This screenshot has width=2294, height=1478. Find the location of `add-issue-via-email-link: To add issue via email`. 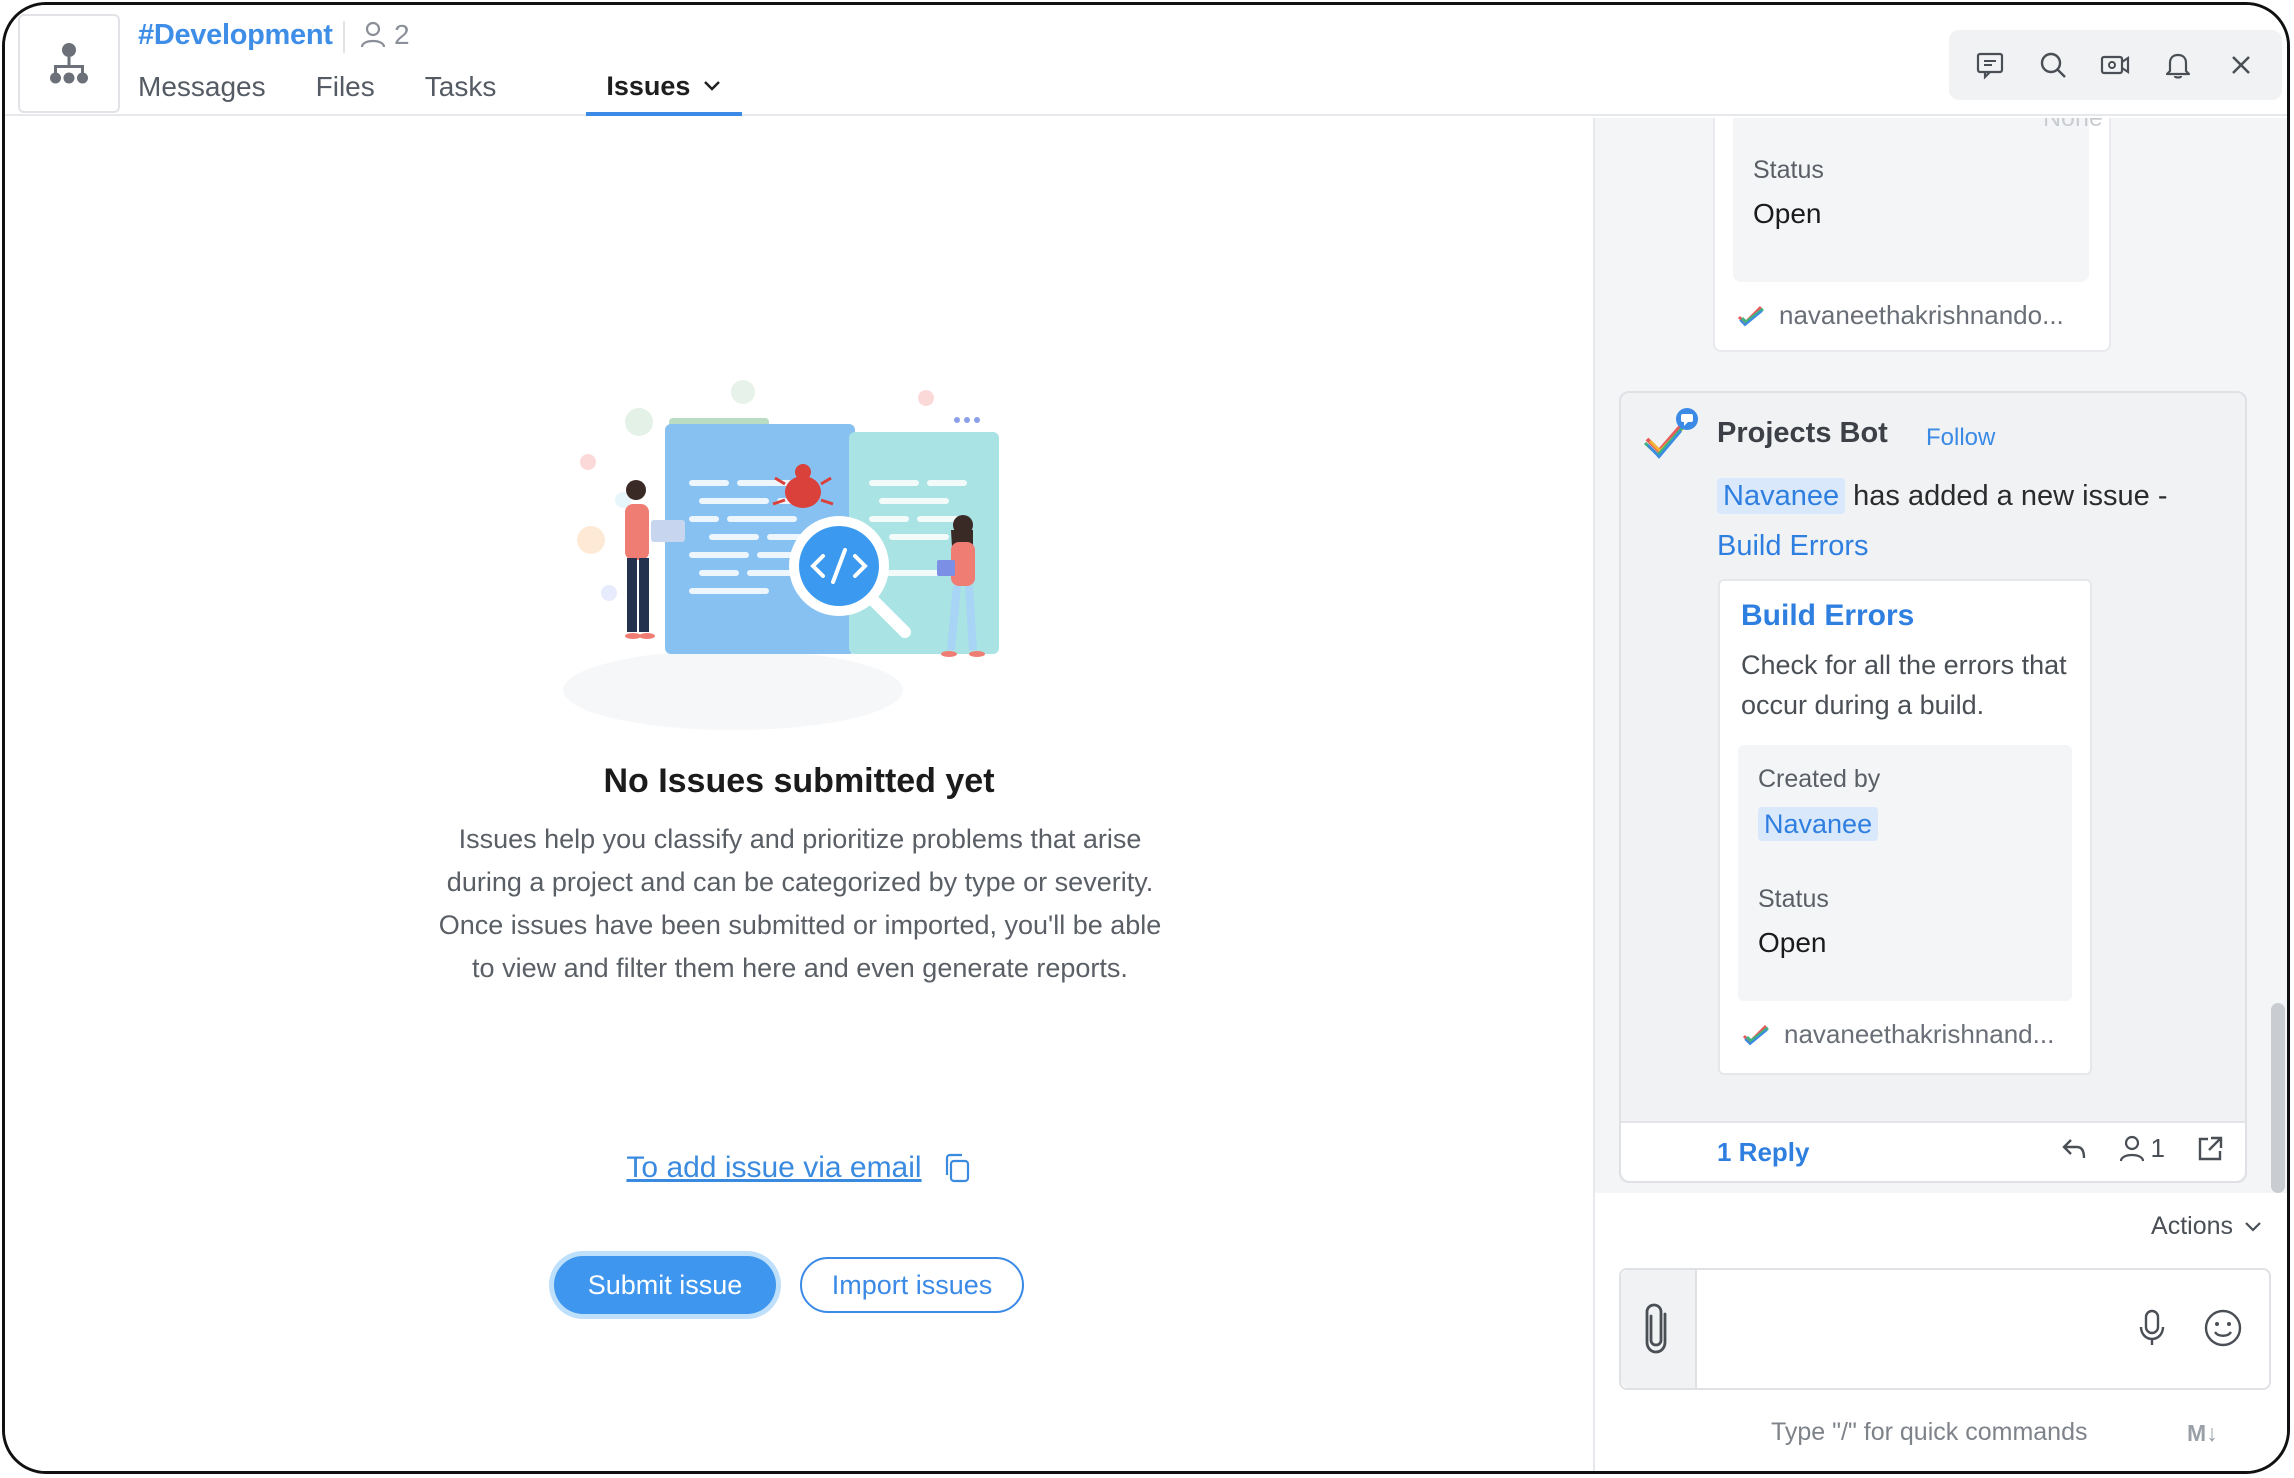

add-issue-via-email-link: To add issue via email is located at coordinates (773, 1168).